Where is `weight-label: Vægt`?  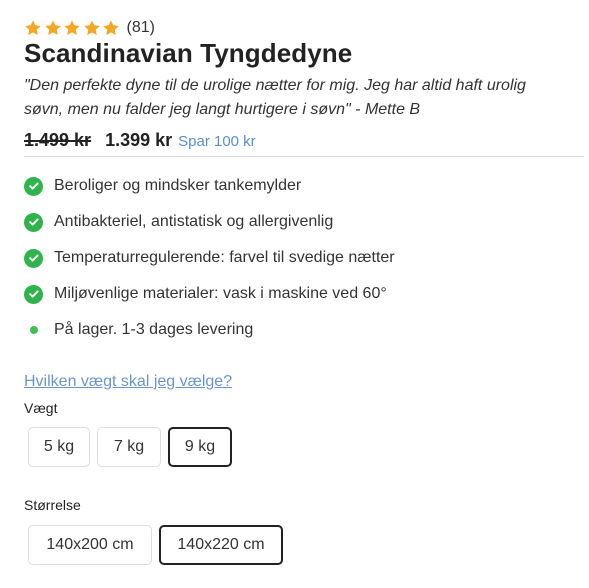
weight-label: Vægt is located at coordinates (41, 408).